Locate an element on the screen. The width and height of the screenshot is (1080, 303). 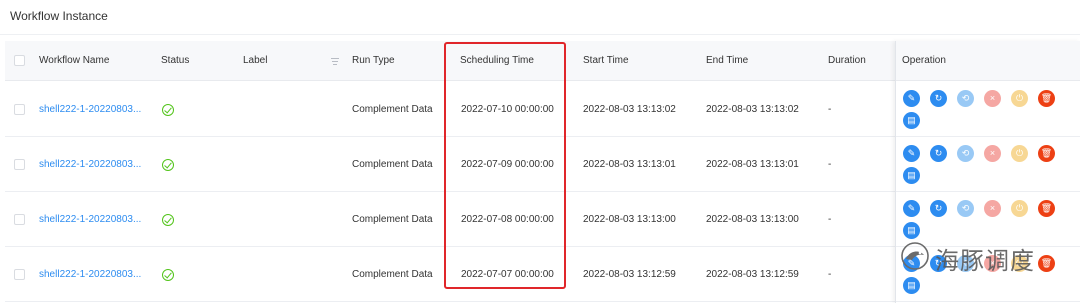
dolphin-logo-icon is located at coordinates (915, 256).